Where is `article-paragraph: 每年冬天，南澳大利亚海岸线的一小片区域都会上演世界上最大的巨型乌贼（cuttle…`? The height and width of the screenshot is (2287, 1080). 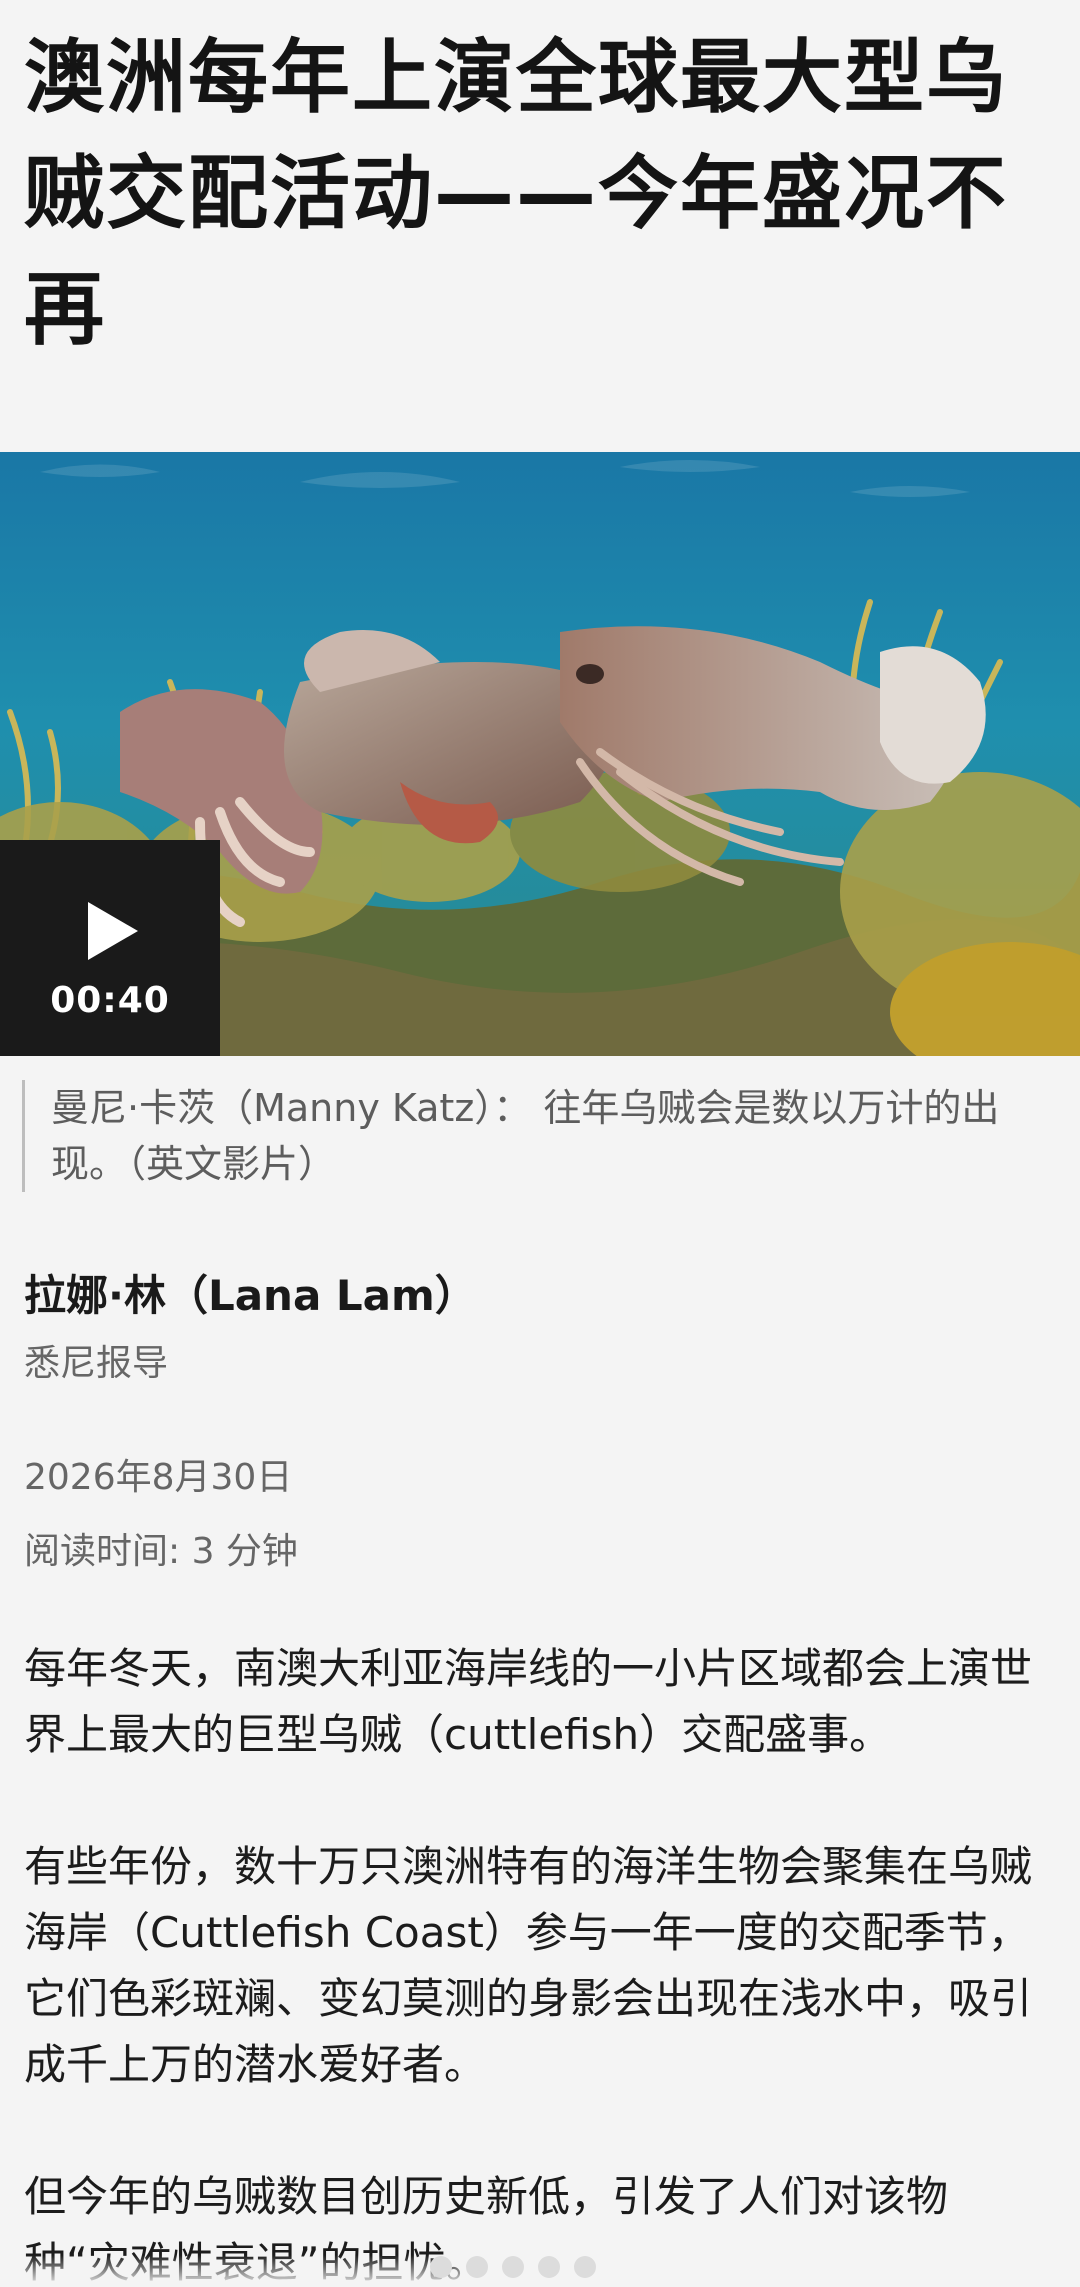 article-paragraph: 每年冬天，南澳大利亚海岸线的一小片区域都会上演世界上最大的巨型乌贼（cuttle… is located at coordinates (528, 1701).